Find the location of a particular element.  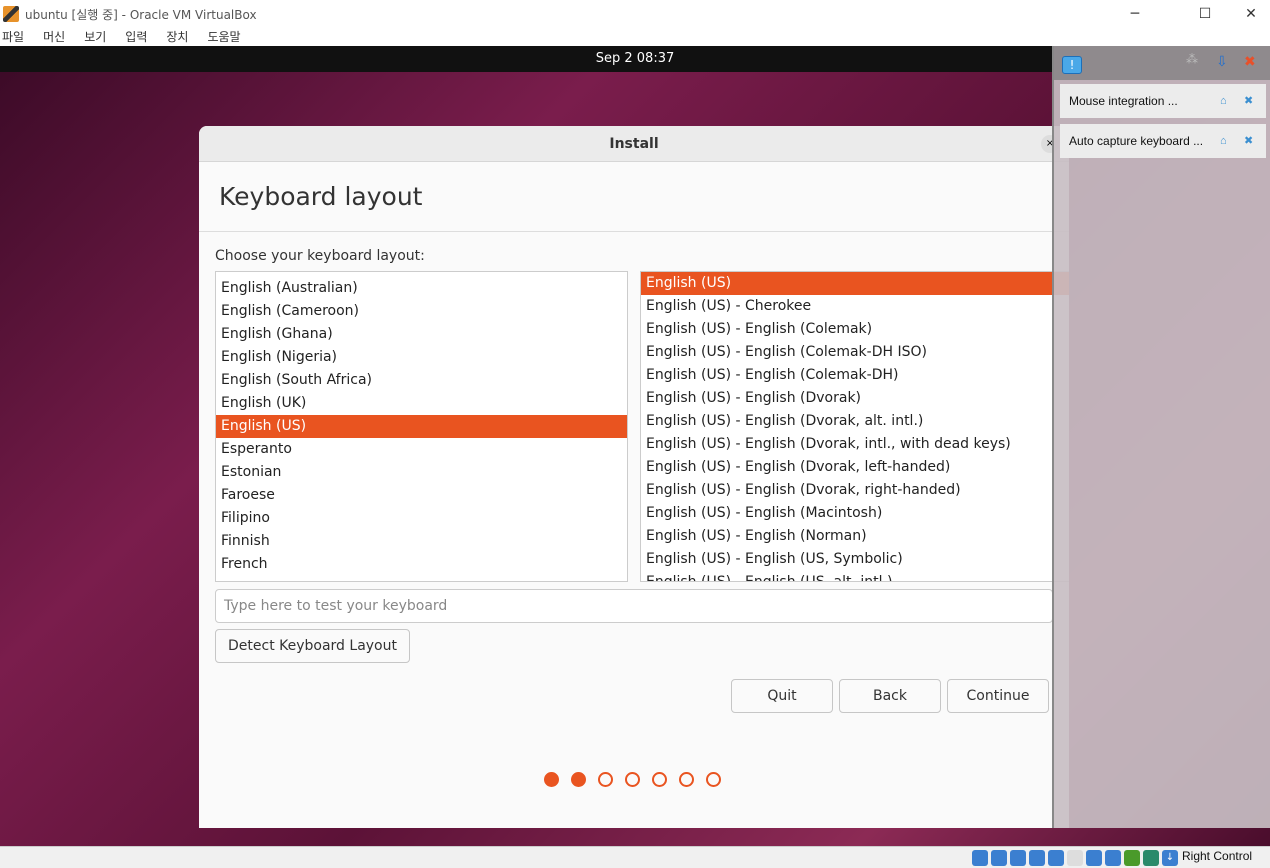

display-icon is located at coordinates (1094, 858).